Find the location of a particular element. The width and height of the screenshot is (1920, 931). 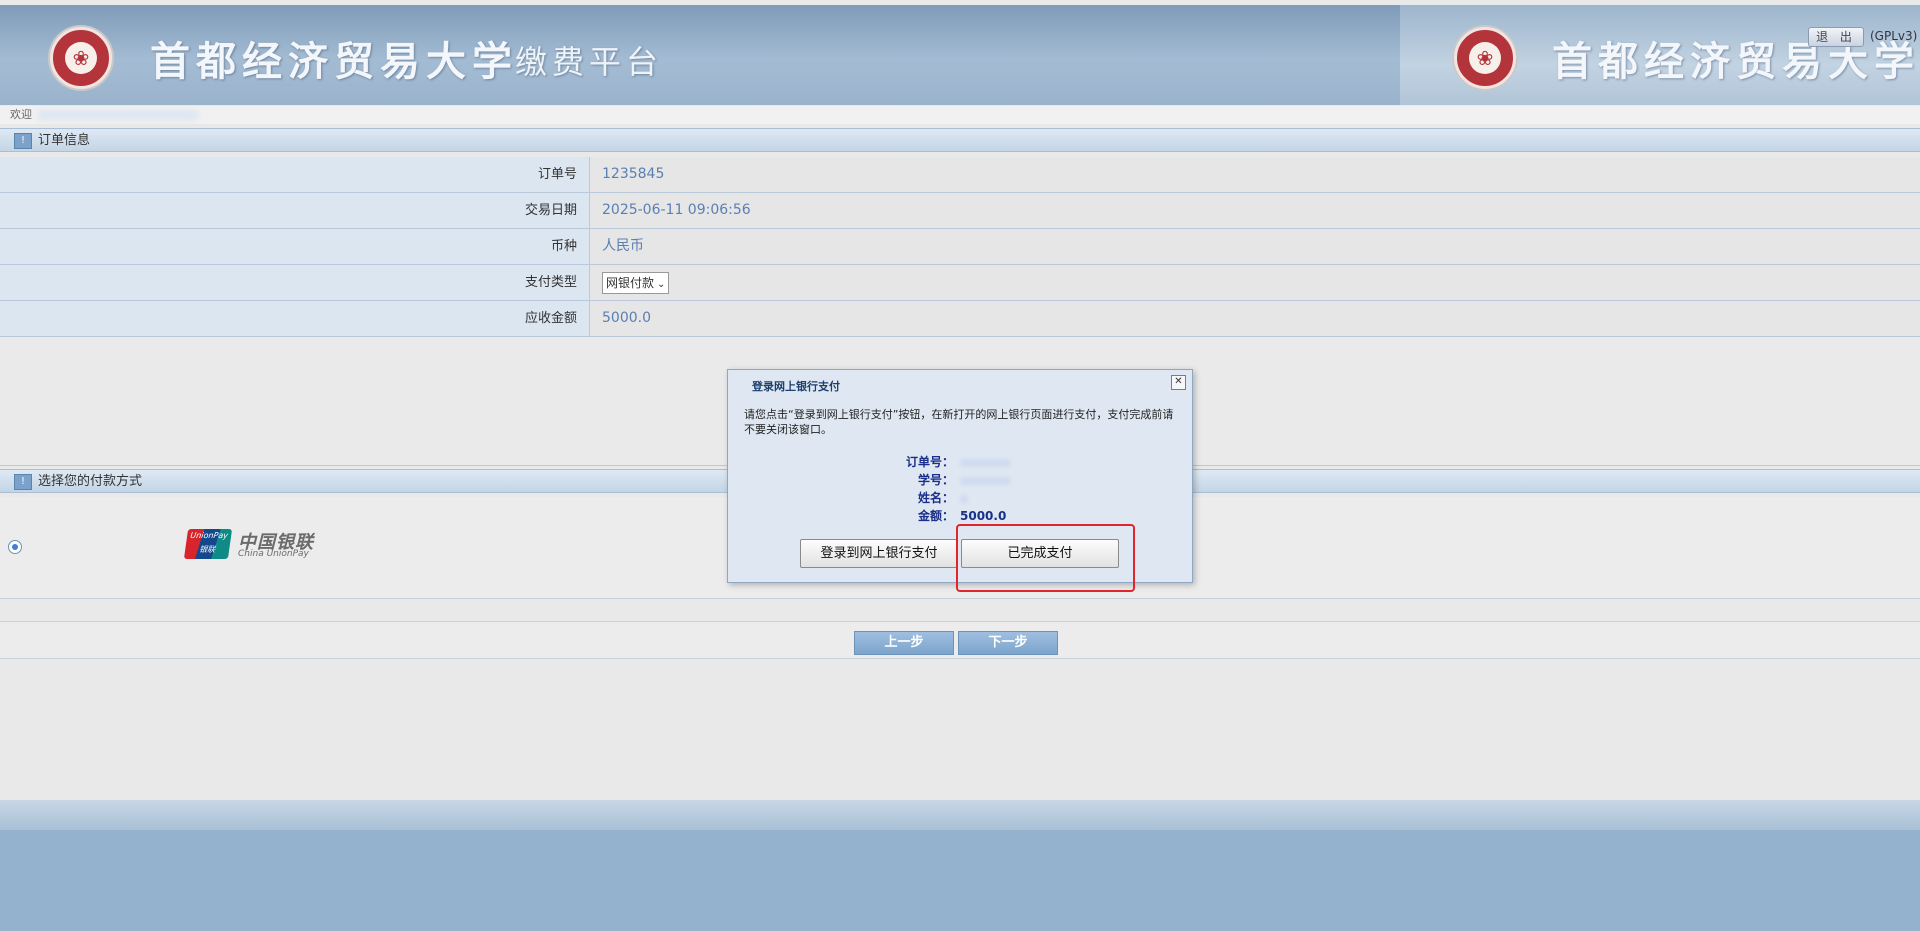

university-name: 首都经济贸易大学 is located at coordinates (334, 62).